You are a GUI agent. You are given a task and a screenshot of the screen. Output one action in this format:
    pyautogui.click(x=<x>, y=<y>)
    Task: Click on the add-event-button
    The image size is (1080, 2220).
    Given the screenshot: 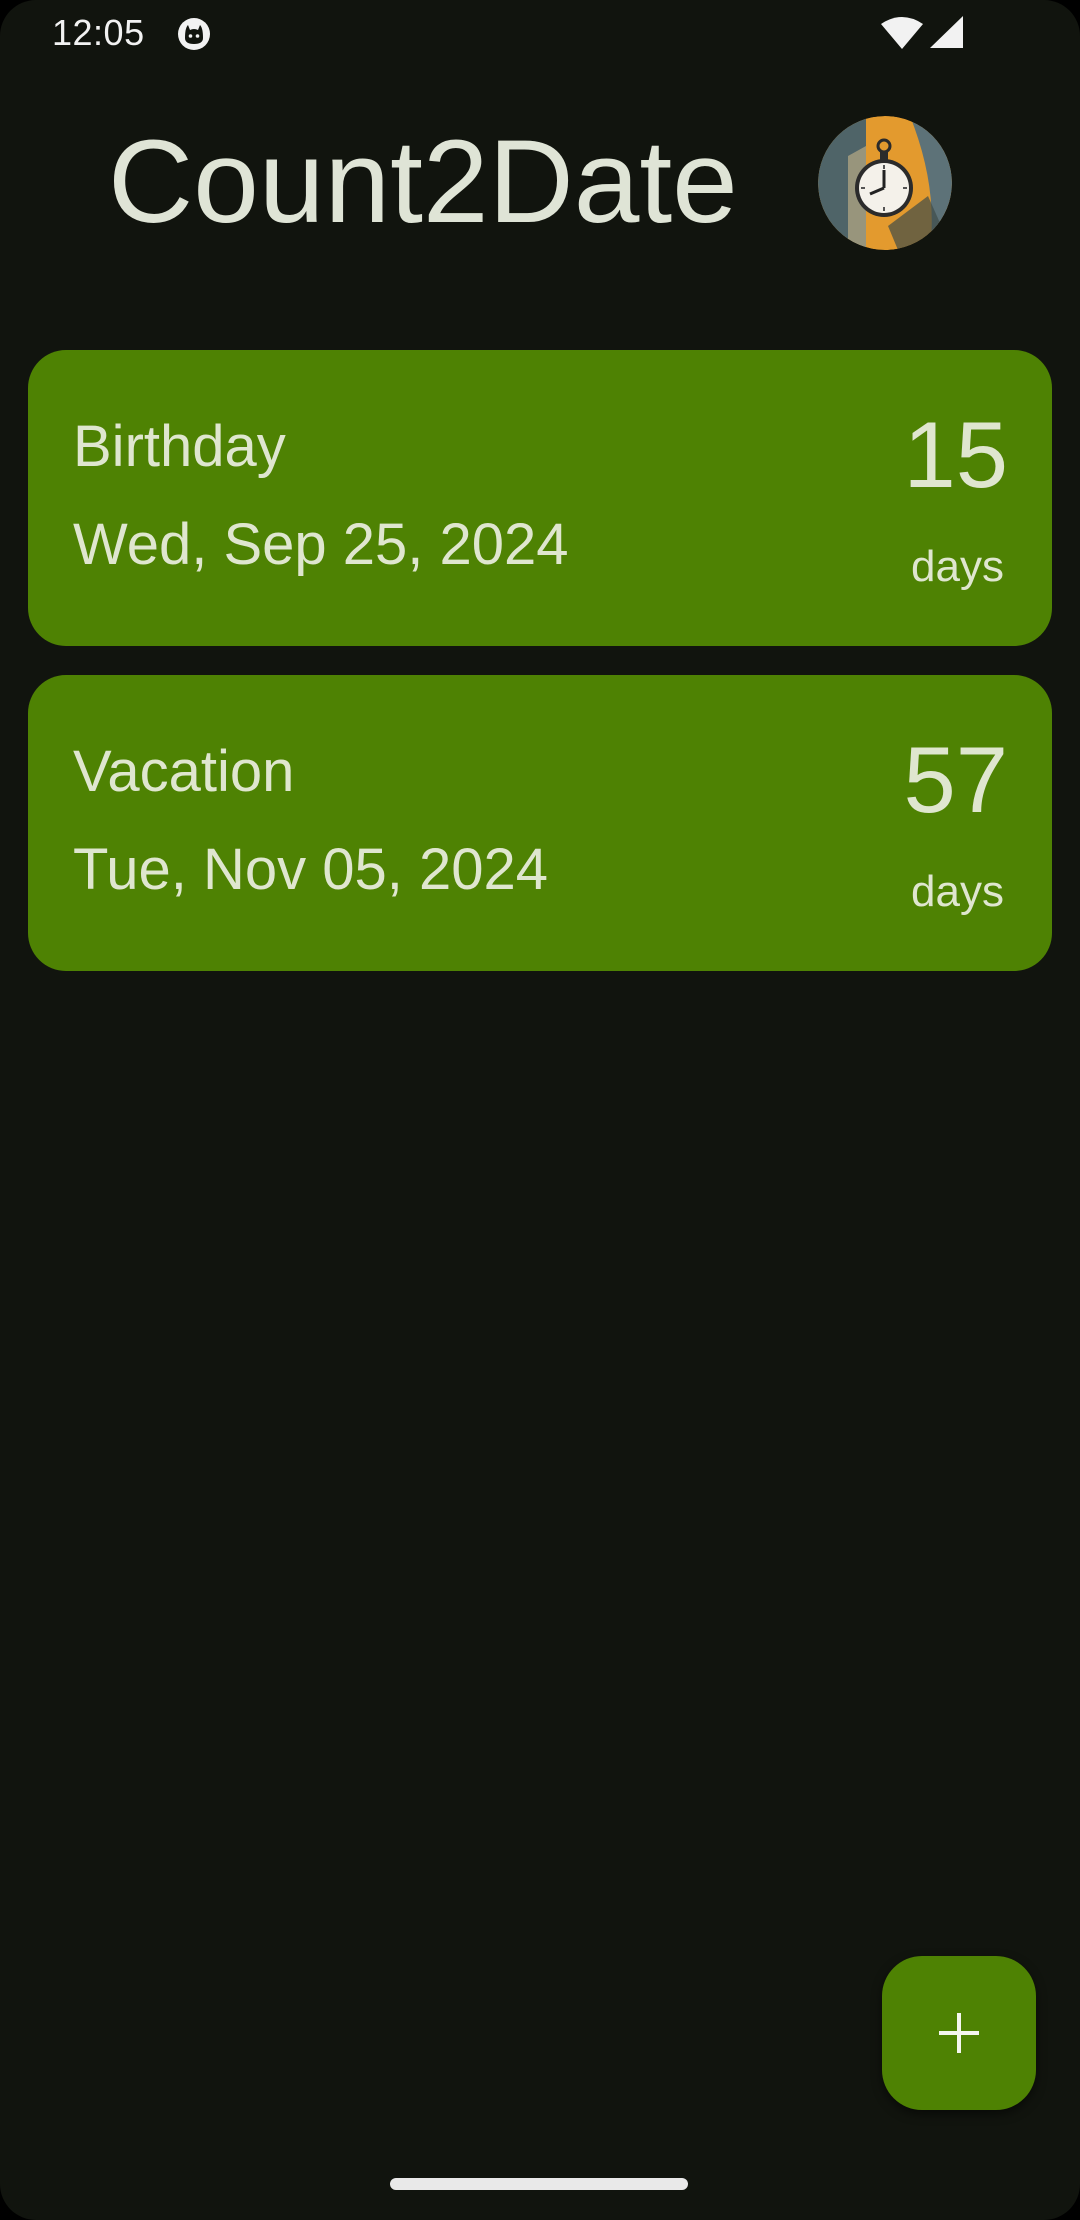 What is the action you would take?
    pyautogui.click(x=959, y=2033)
    